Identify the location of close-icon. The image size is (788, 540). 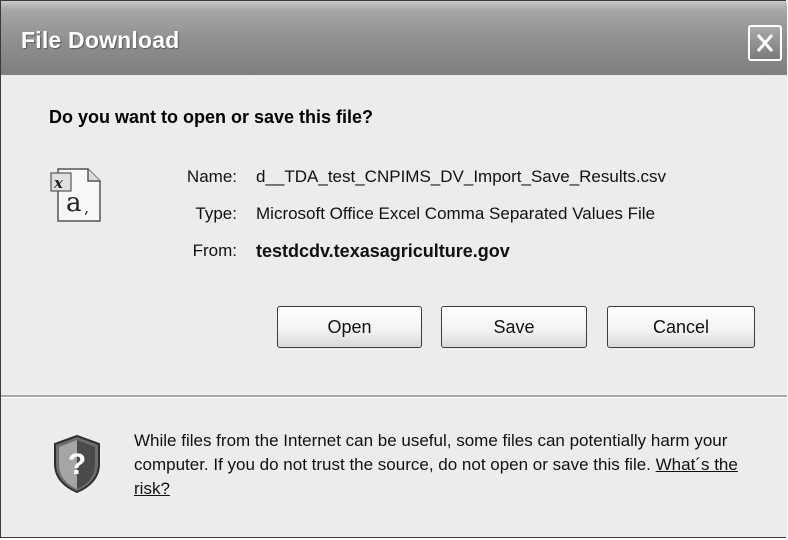
(765, 43).